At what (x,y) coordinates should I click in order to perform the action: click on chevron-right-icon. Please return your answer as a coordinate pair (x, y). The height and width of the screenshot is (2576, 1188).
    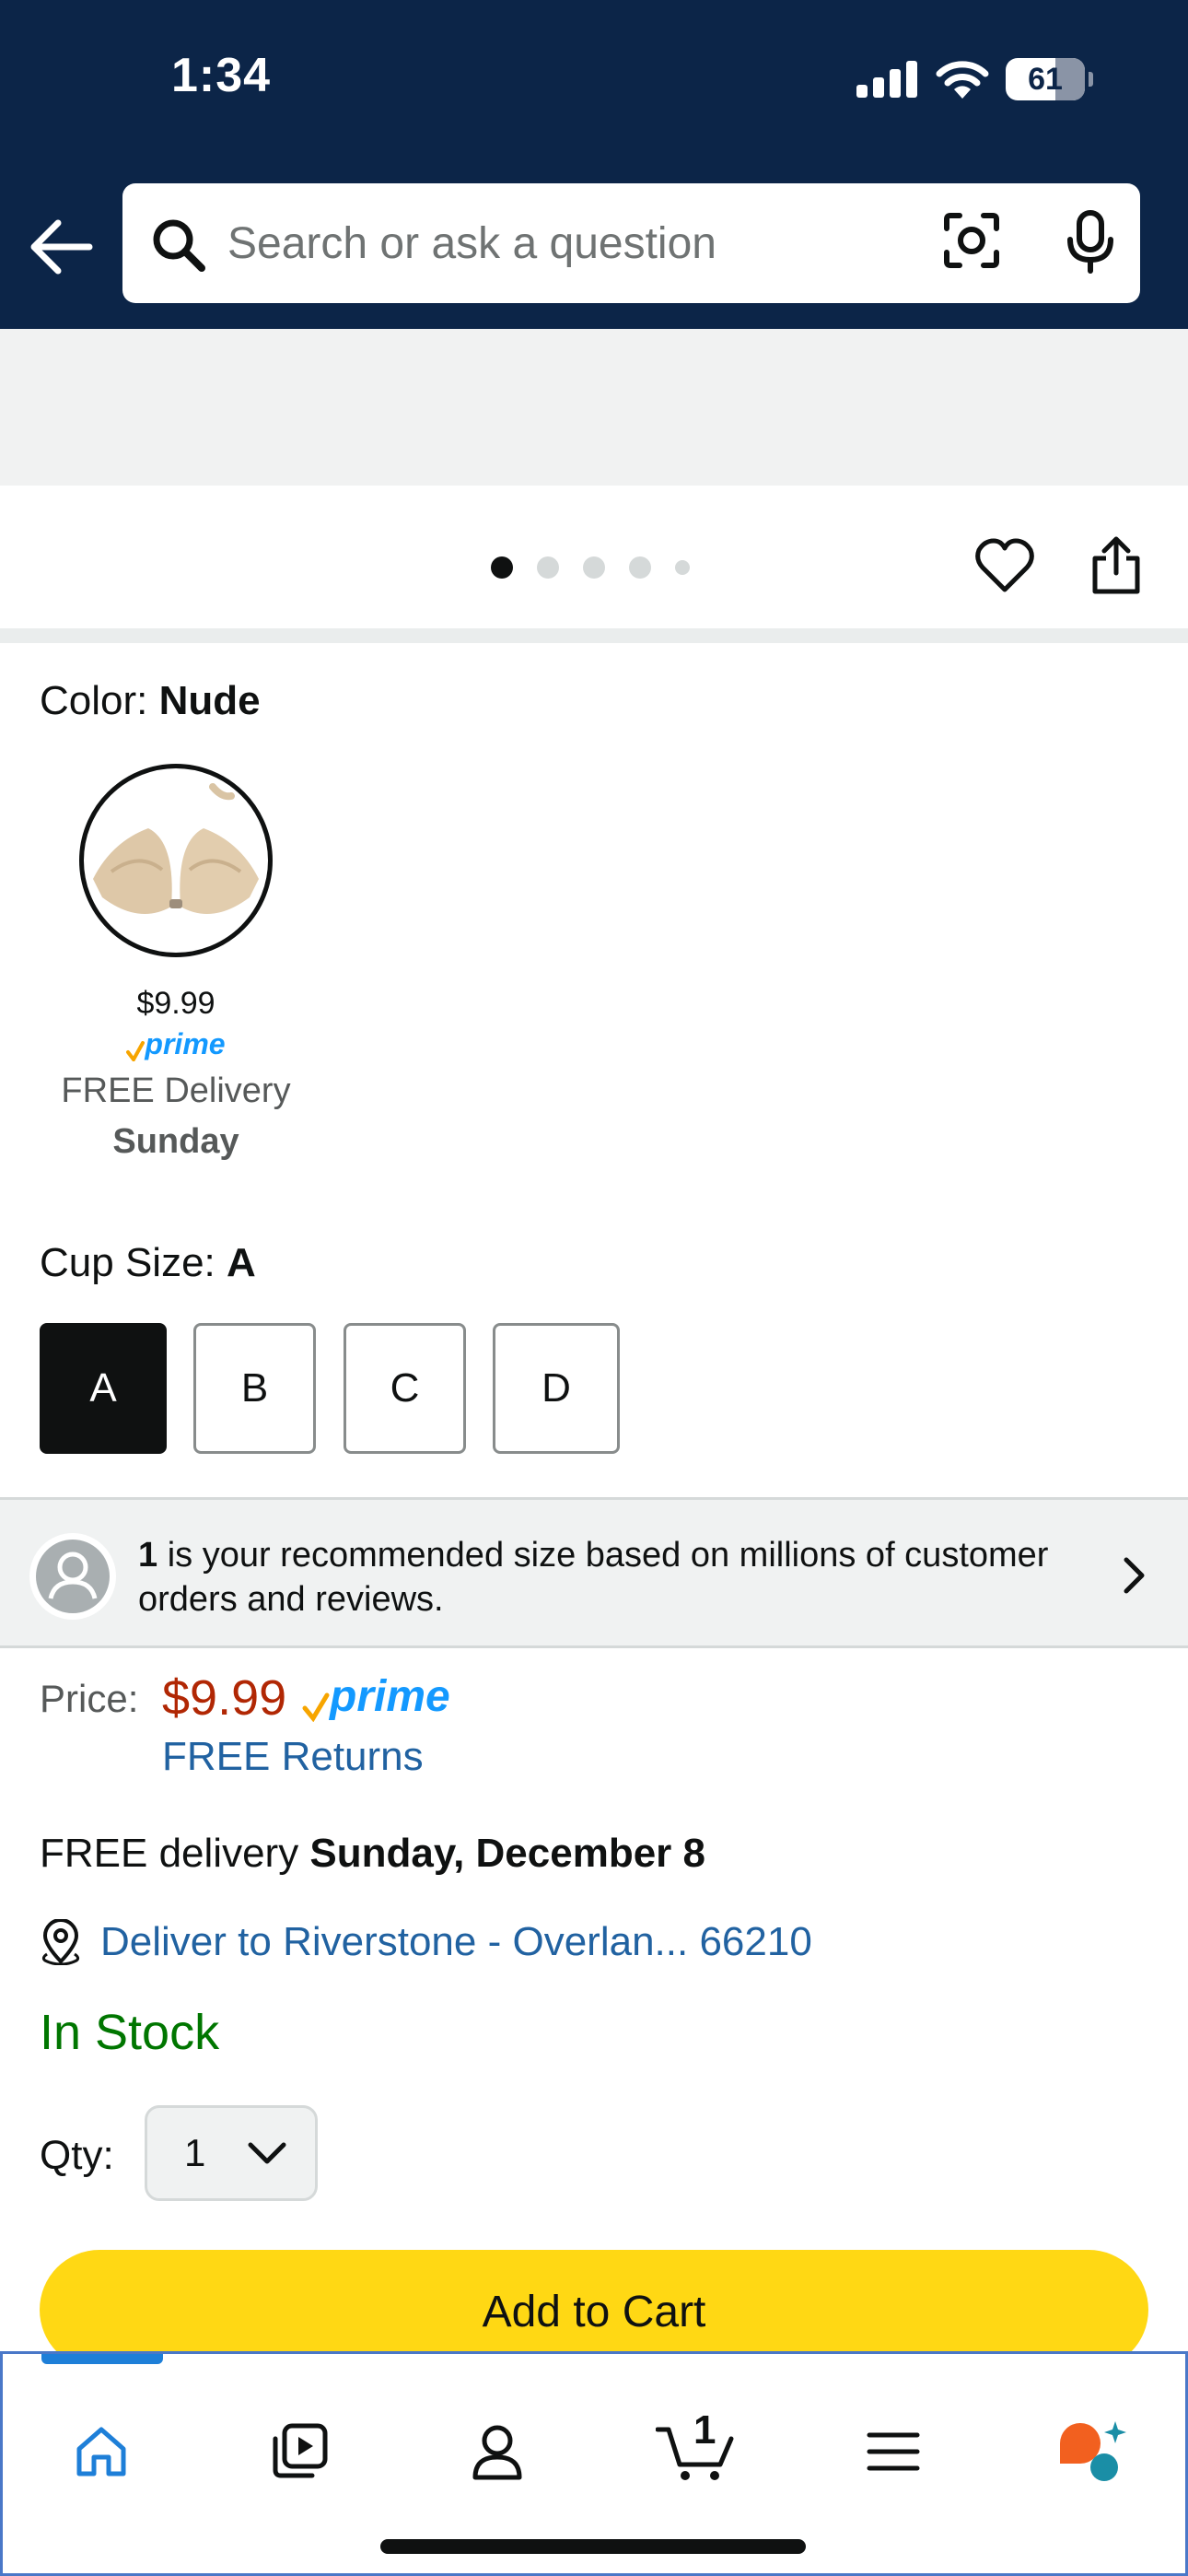
    Looking at the image, I should click on (1134, 1575).